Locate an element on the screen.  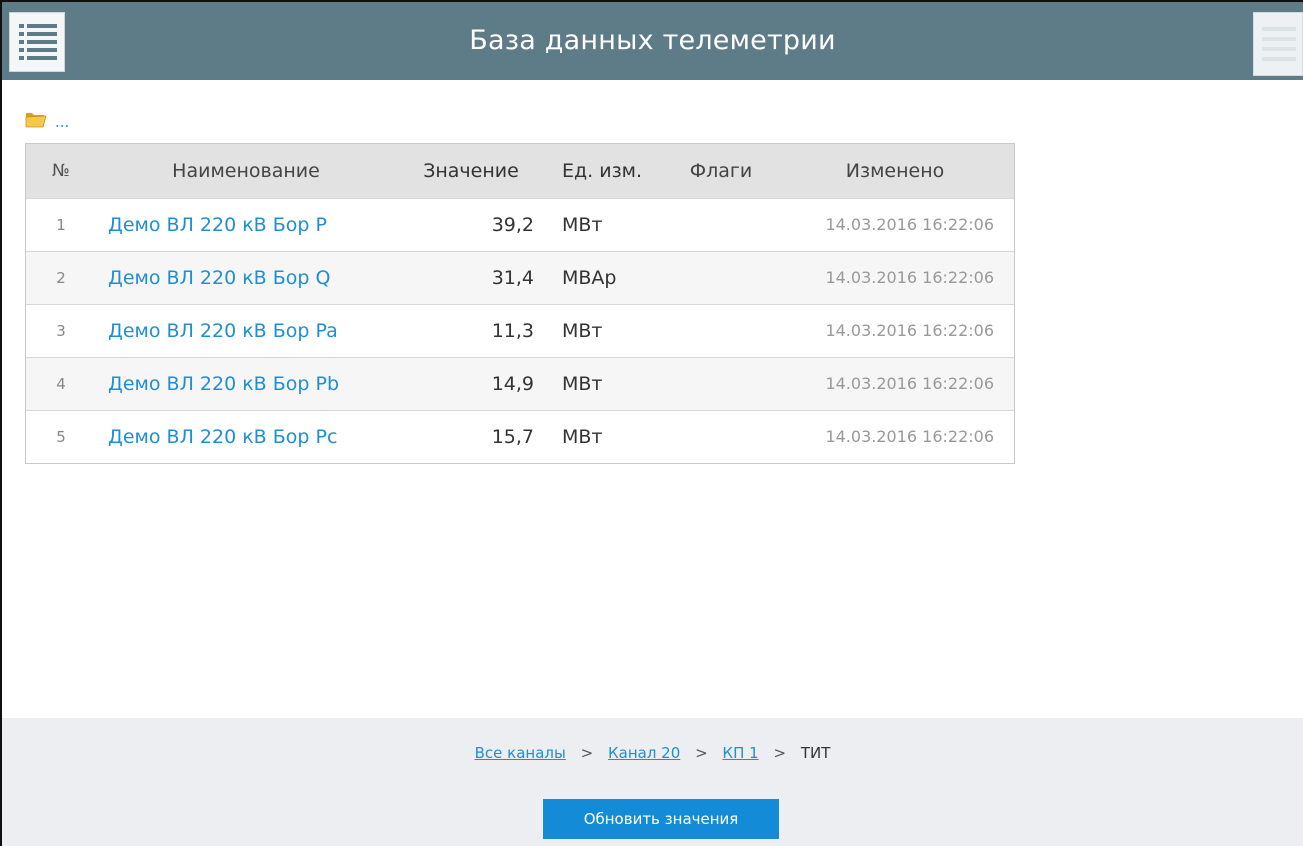
breadcrumb: Все каналы > Канал 20 > КП 1 > ТИТ is located at coordinates (652, 753).